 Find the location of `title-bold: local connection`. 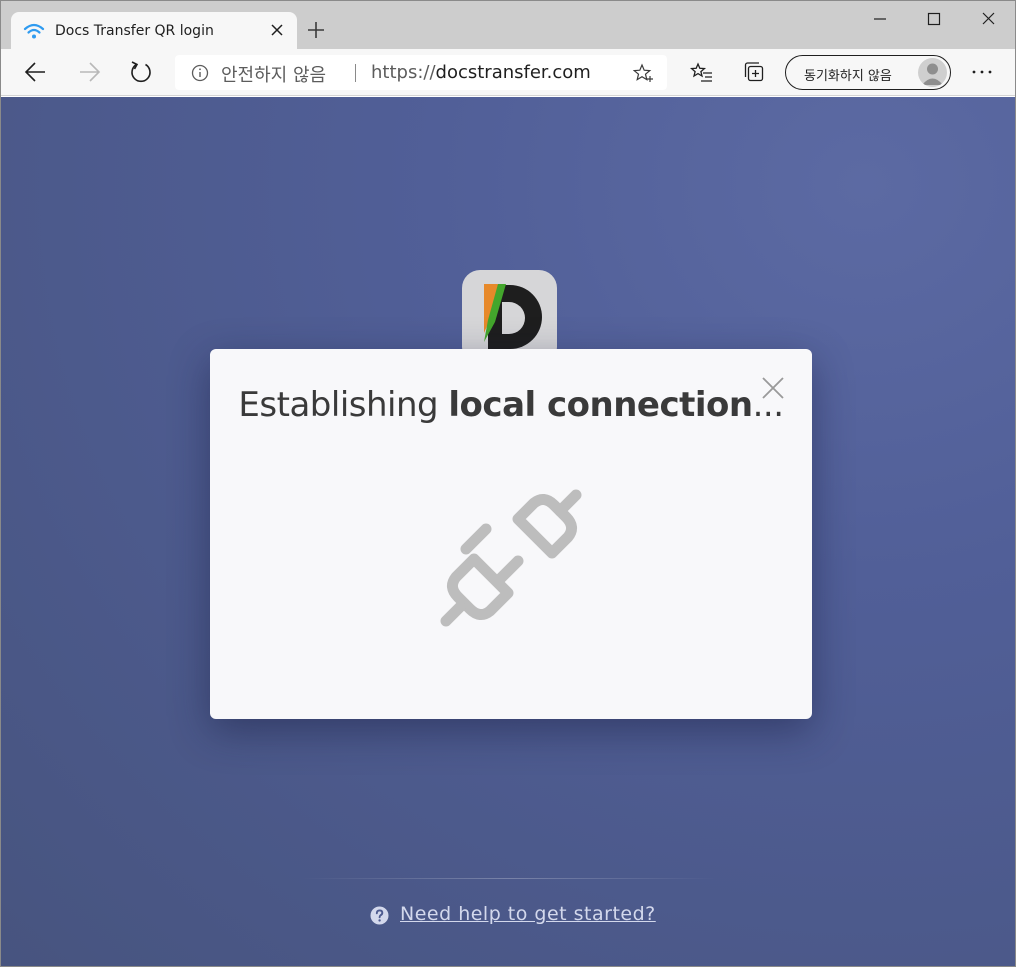

title-bold: local connection is located at coordinates (600, 405).